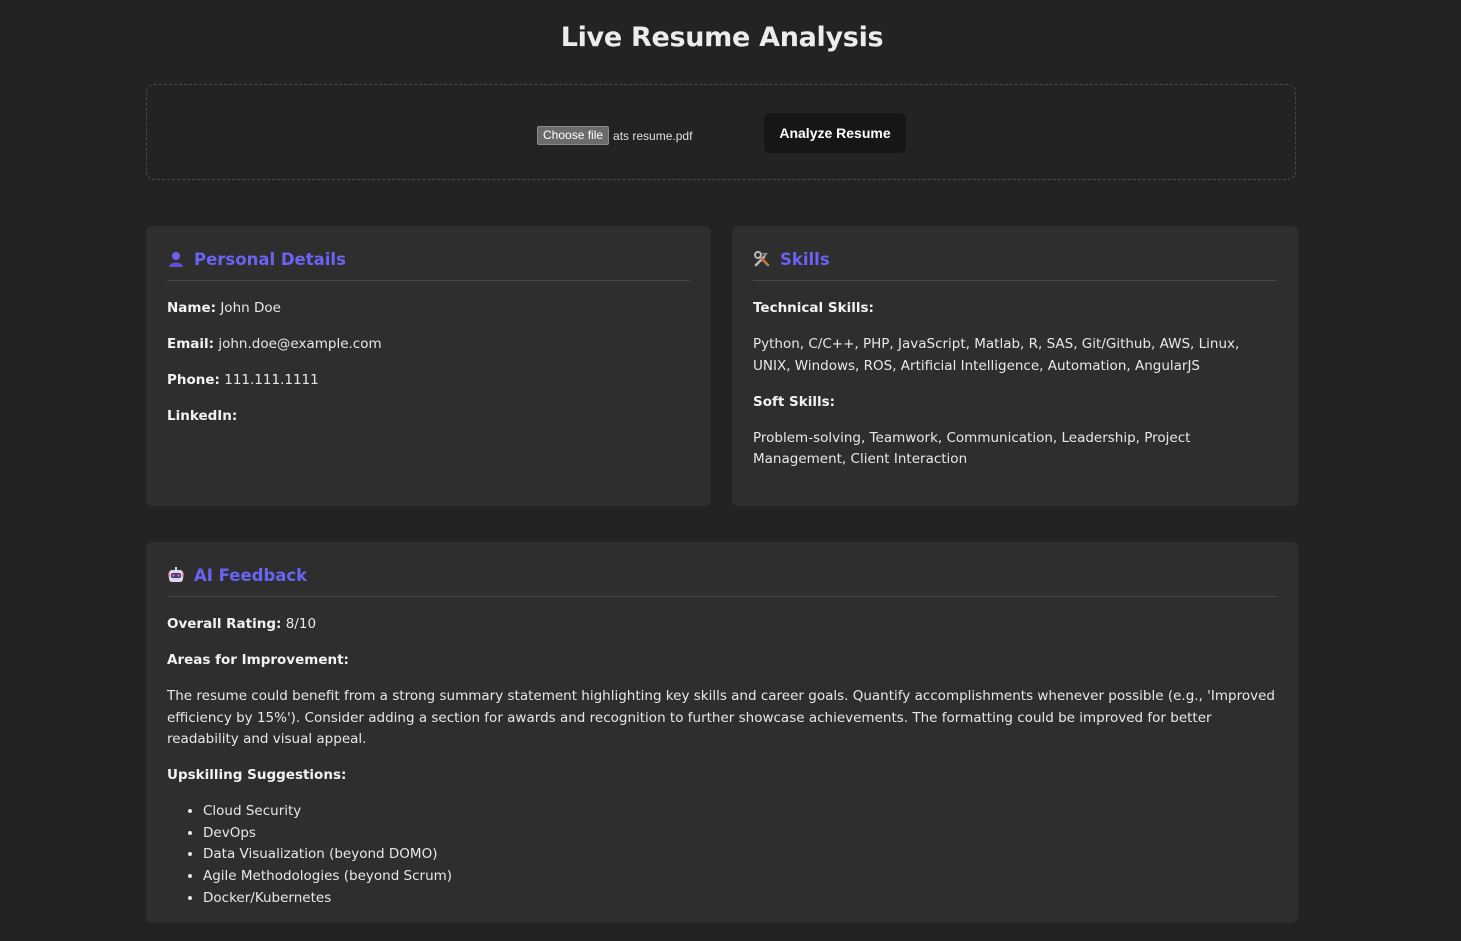 Image resolution: width=1461 pixels, height=941 pixels. What do you see at coordinates (202, 416) in the screenshot?
I see `linkedin-label: LinkedIn:` at bounding box center [202, 416].